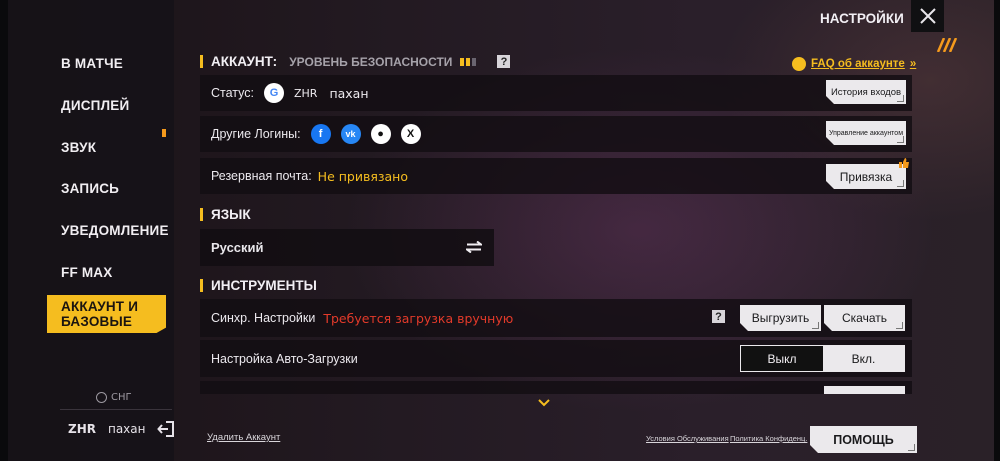  What do you see at coordinates (106, 188) in the screenshot?
I see `sidebar-item-recording: ЗАПИСЬ` at bounding box center [106, 188].